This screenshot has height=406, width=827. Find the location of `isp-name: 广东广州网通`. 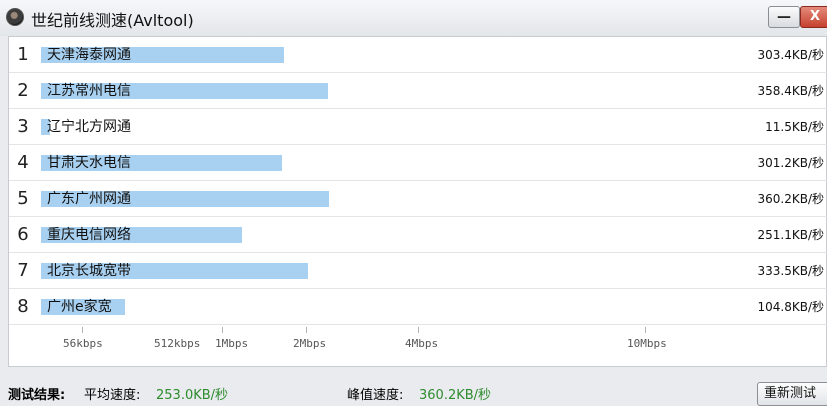

isp-name: 广东广州网通 is located at coordinates (89, 199).